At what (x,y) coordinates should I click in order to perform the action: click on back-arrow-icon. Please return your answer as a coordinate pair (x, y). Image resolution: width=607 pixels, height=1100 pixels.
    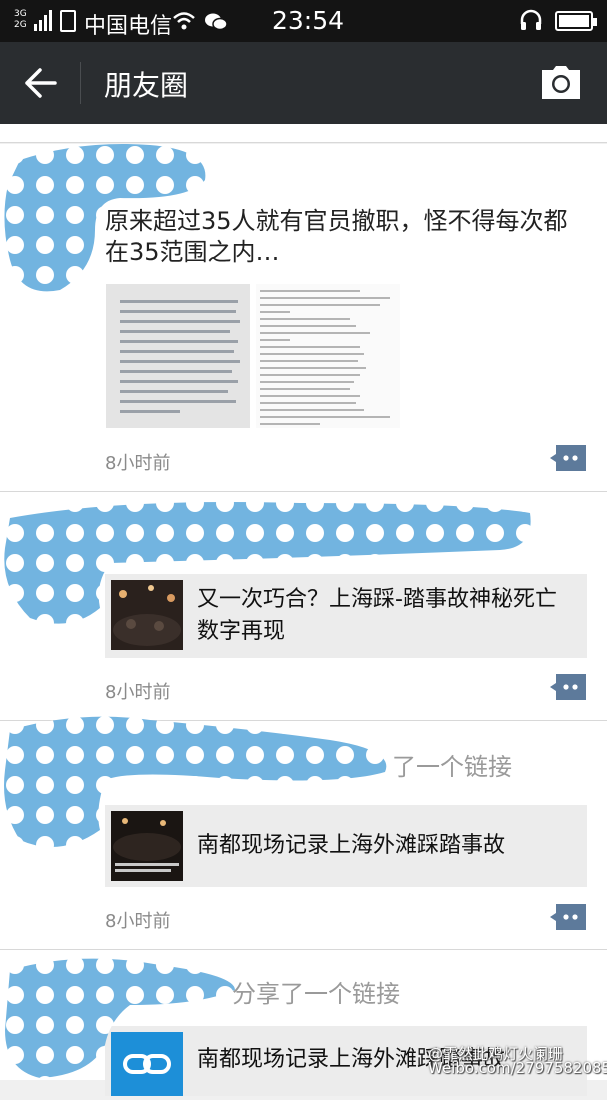
    Looking at the image, I should click on (40, 83).